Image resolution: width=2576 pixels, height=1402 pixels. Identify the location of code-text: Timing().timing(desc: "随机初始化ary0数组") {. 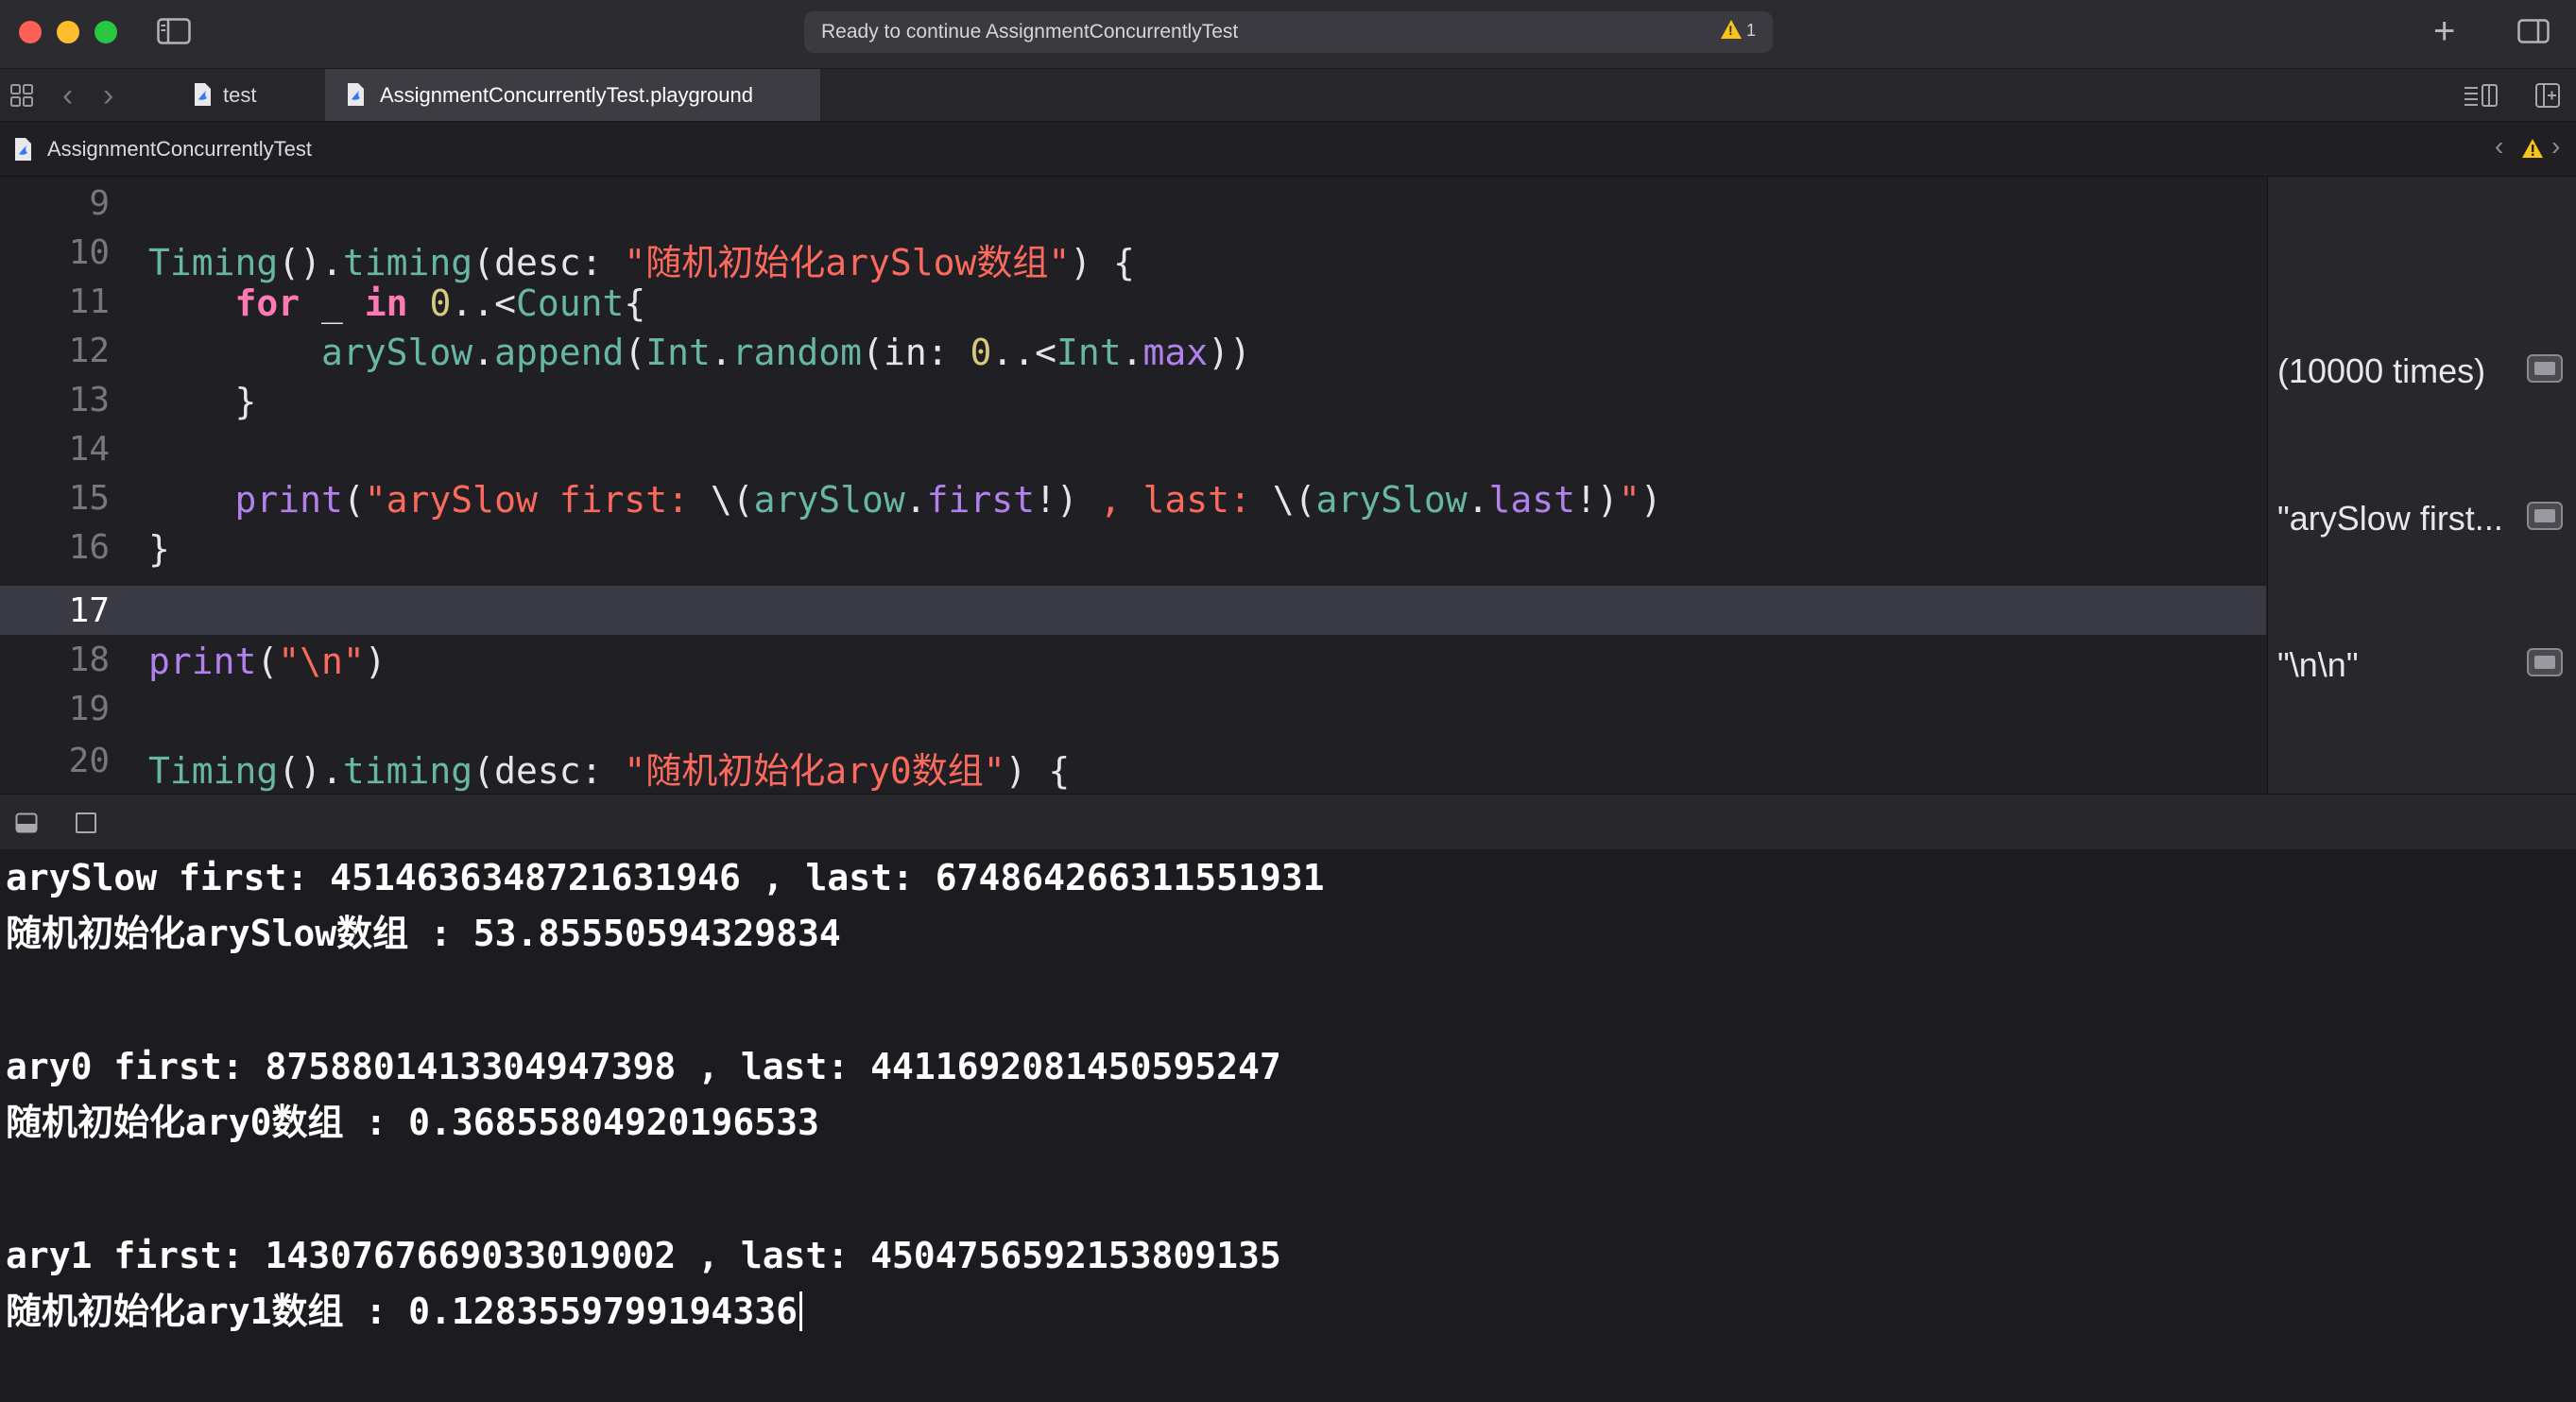
(609, 771).